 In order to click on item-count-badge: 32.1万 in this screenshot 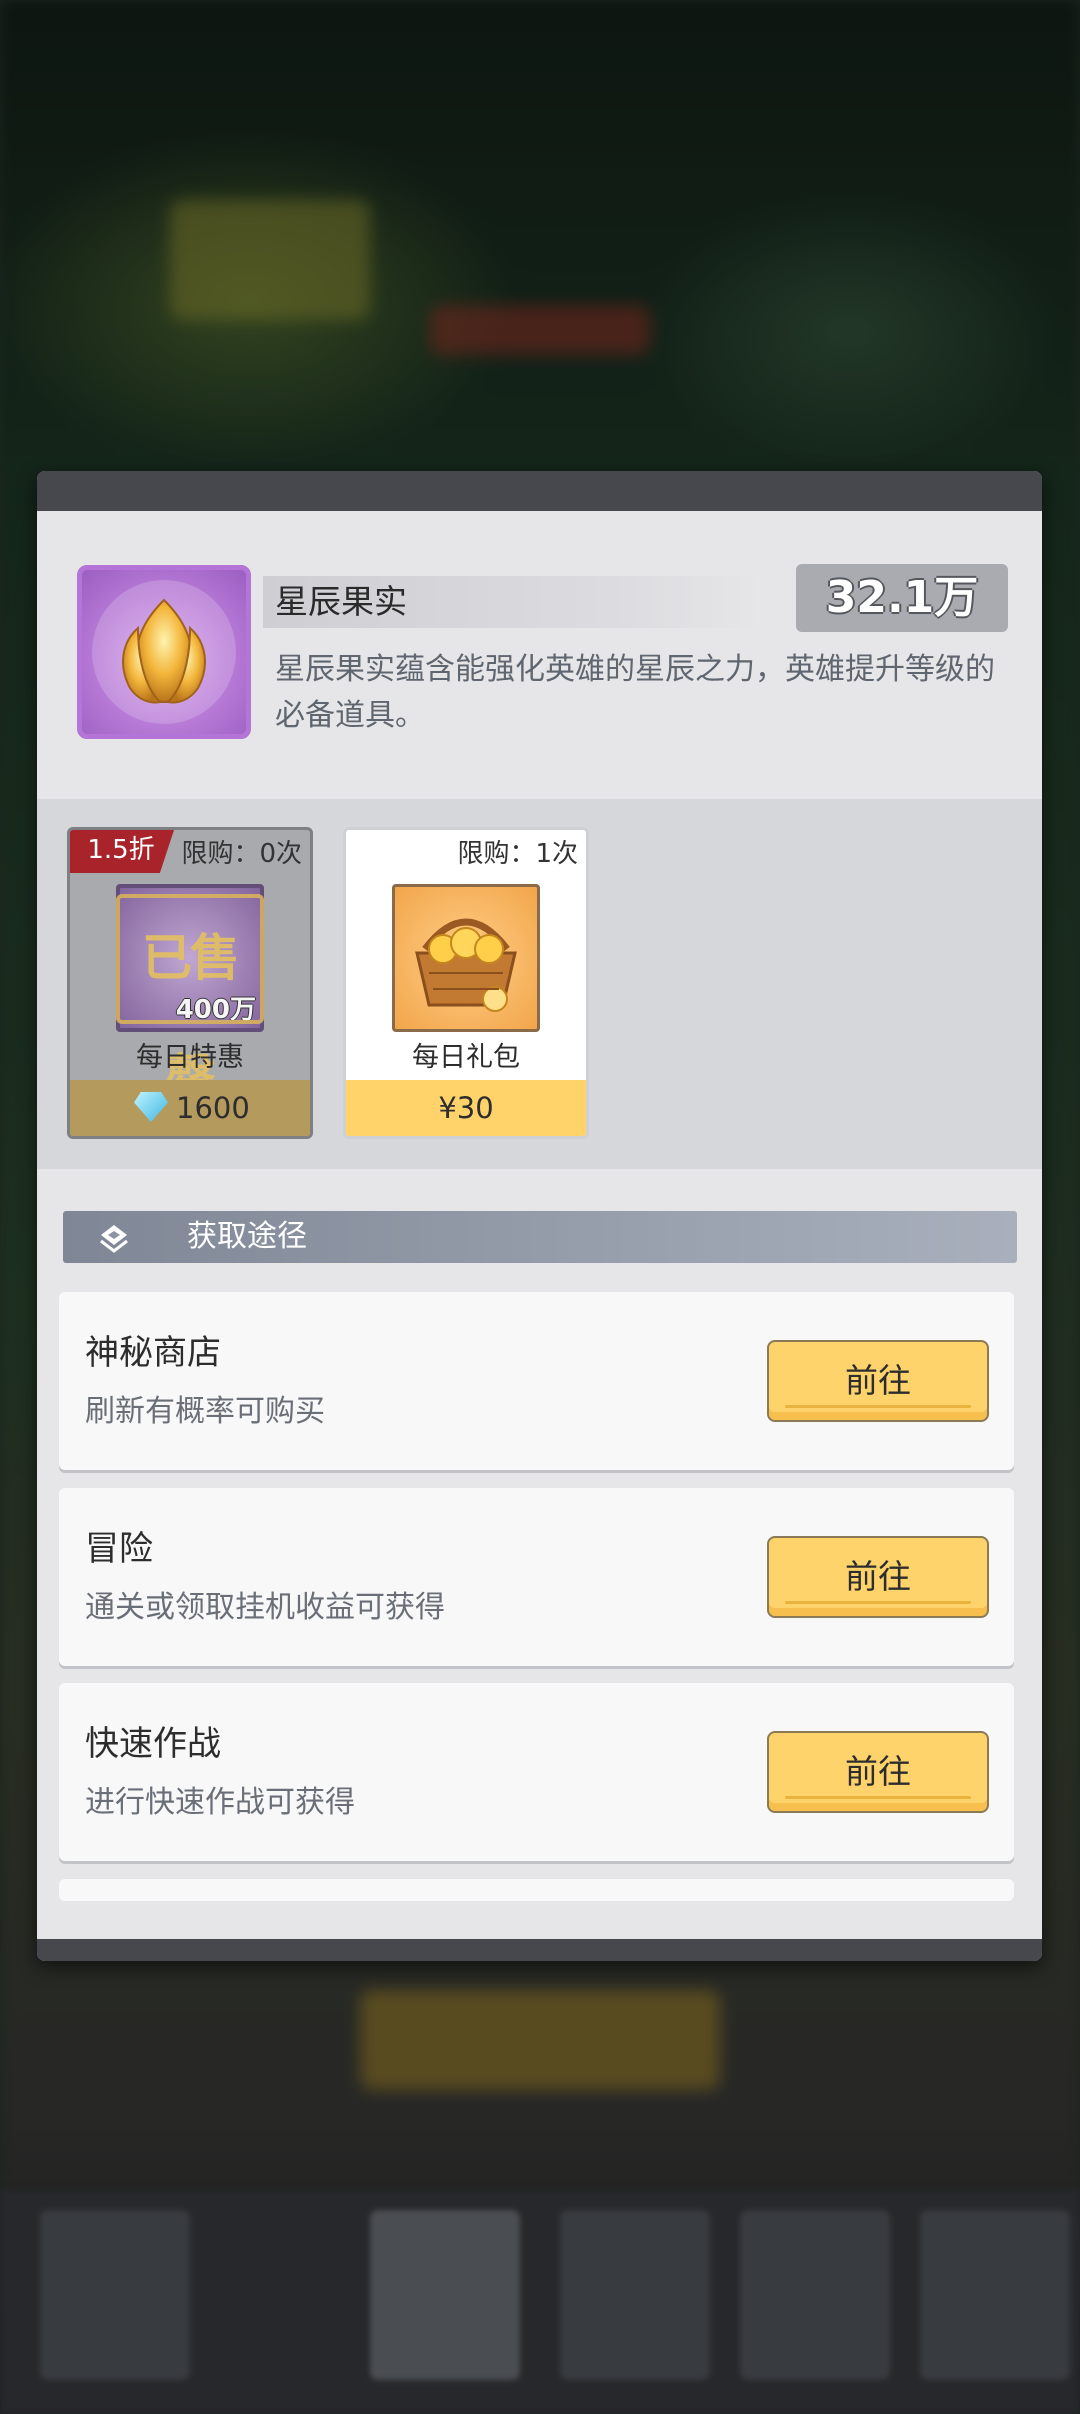, I will do `click(902, 598)`.